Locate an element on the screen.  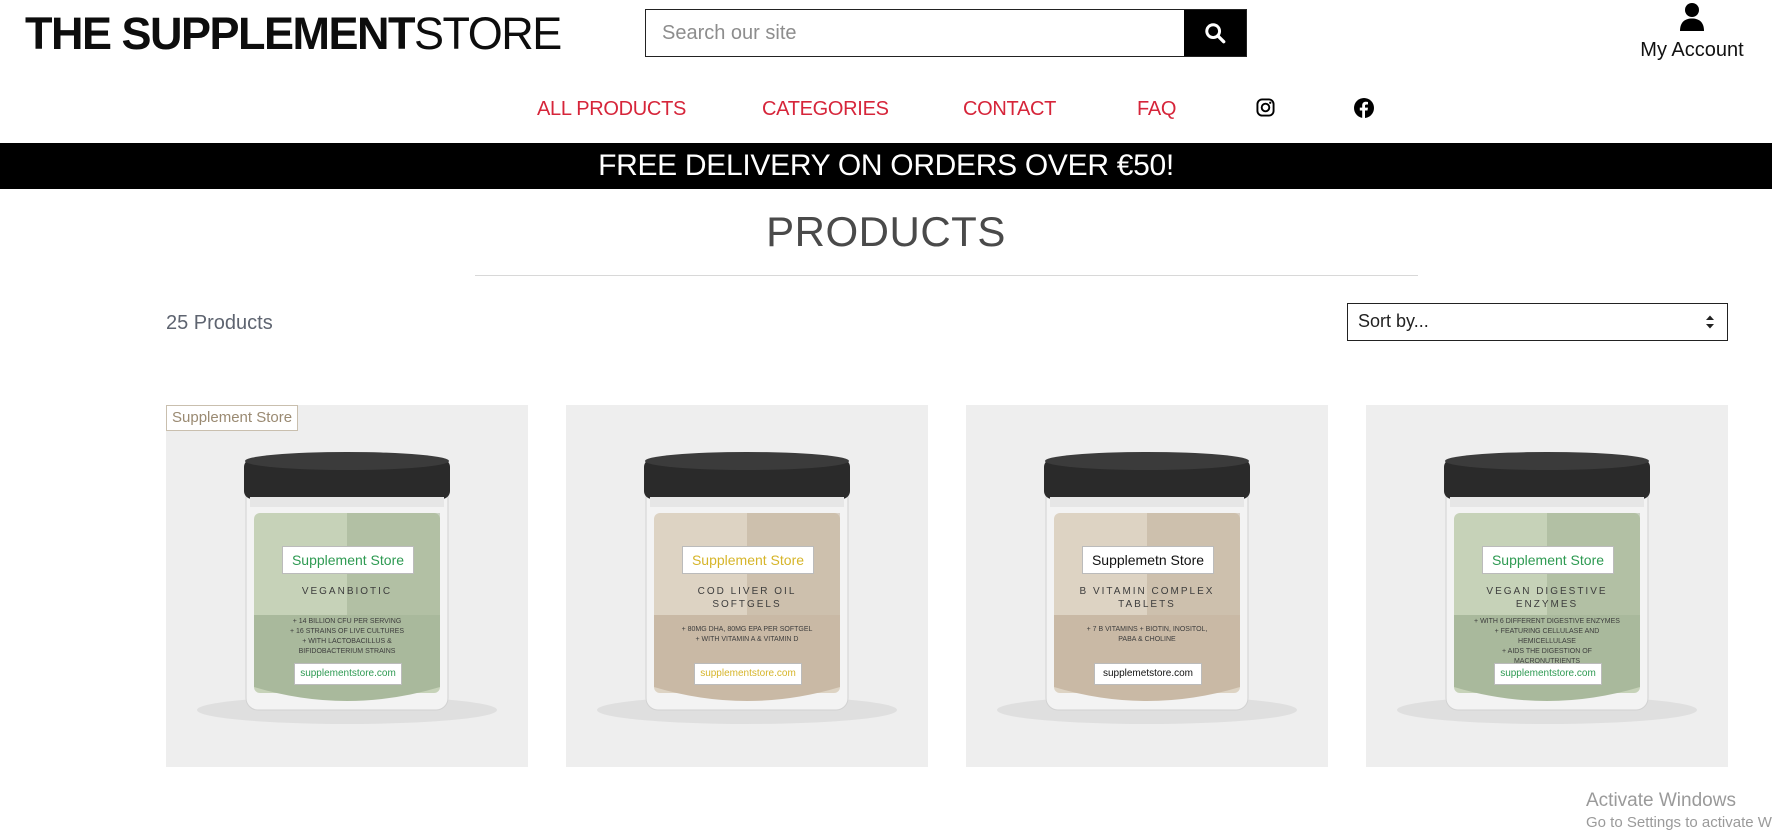
free-delivery-banner: FREE DELIVERY ON ORDERS OVER €50! is located at coordinates (886, 166).